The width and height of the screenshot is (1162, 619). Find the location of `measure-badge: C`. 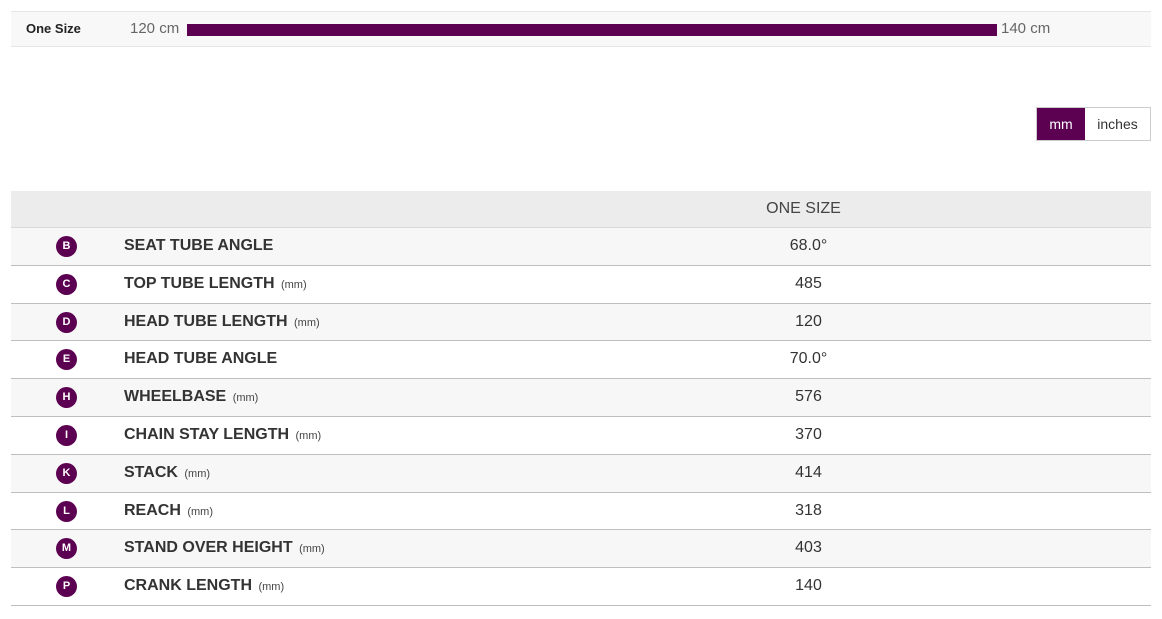

measure-badge: C is located at coordinates (66, 284).